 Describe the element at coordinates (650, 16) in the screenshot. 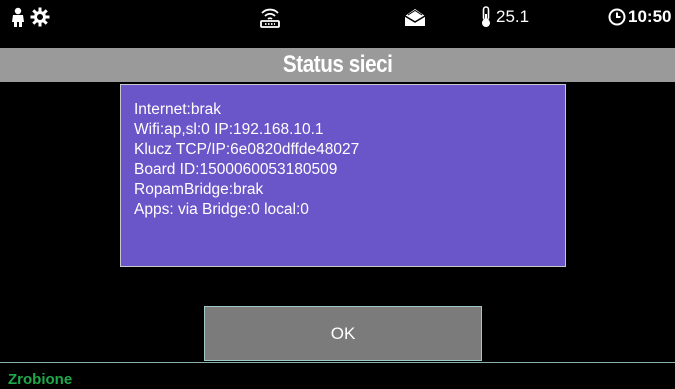

I see `clock-time: 10:50` at that location.